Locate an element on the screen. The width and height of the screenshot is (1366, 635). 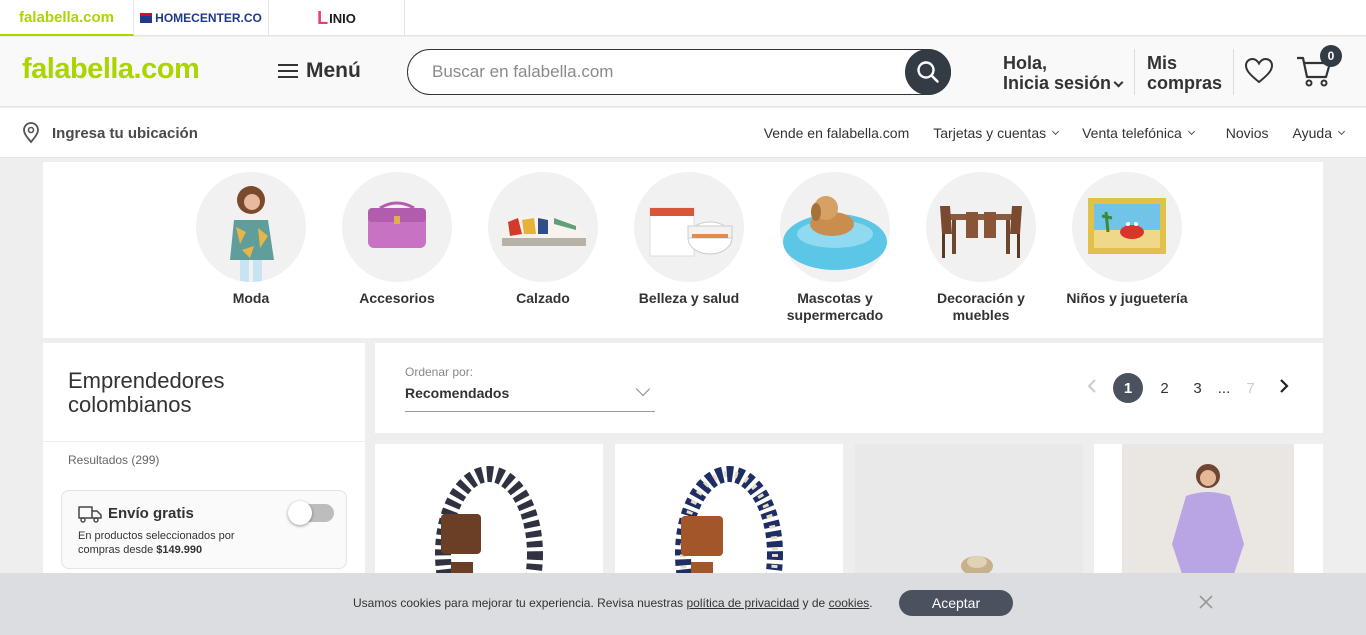
brand-homecenter-label: HOMECENTER.CO is located at coordinates (208, 18).